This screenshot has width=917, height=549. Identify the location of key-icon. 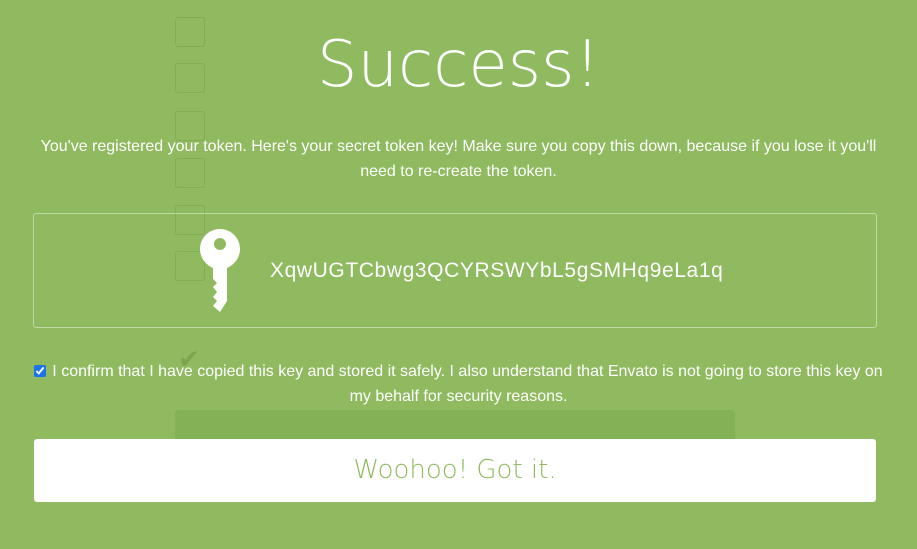
(220, 270).